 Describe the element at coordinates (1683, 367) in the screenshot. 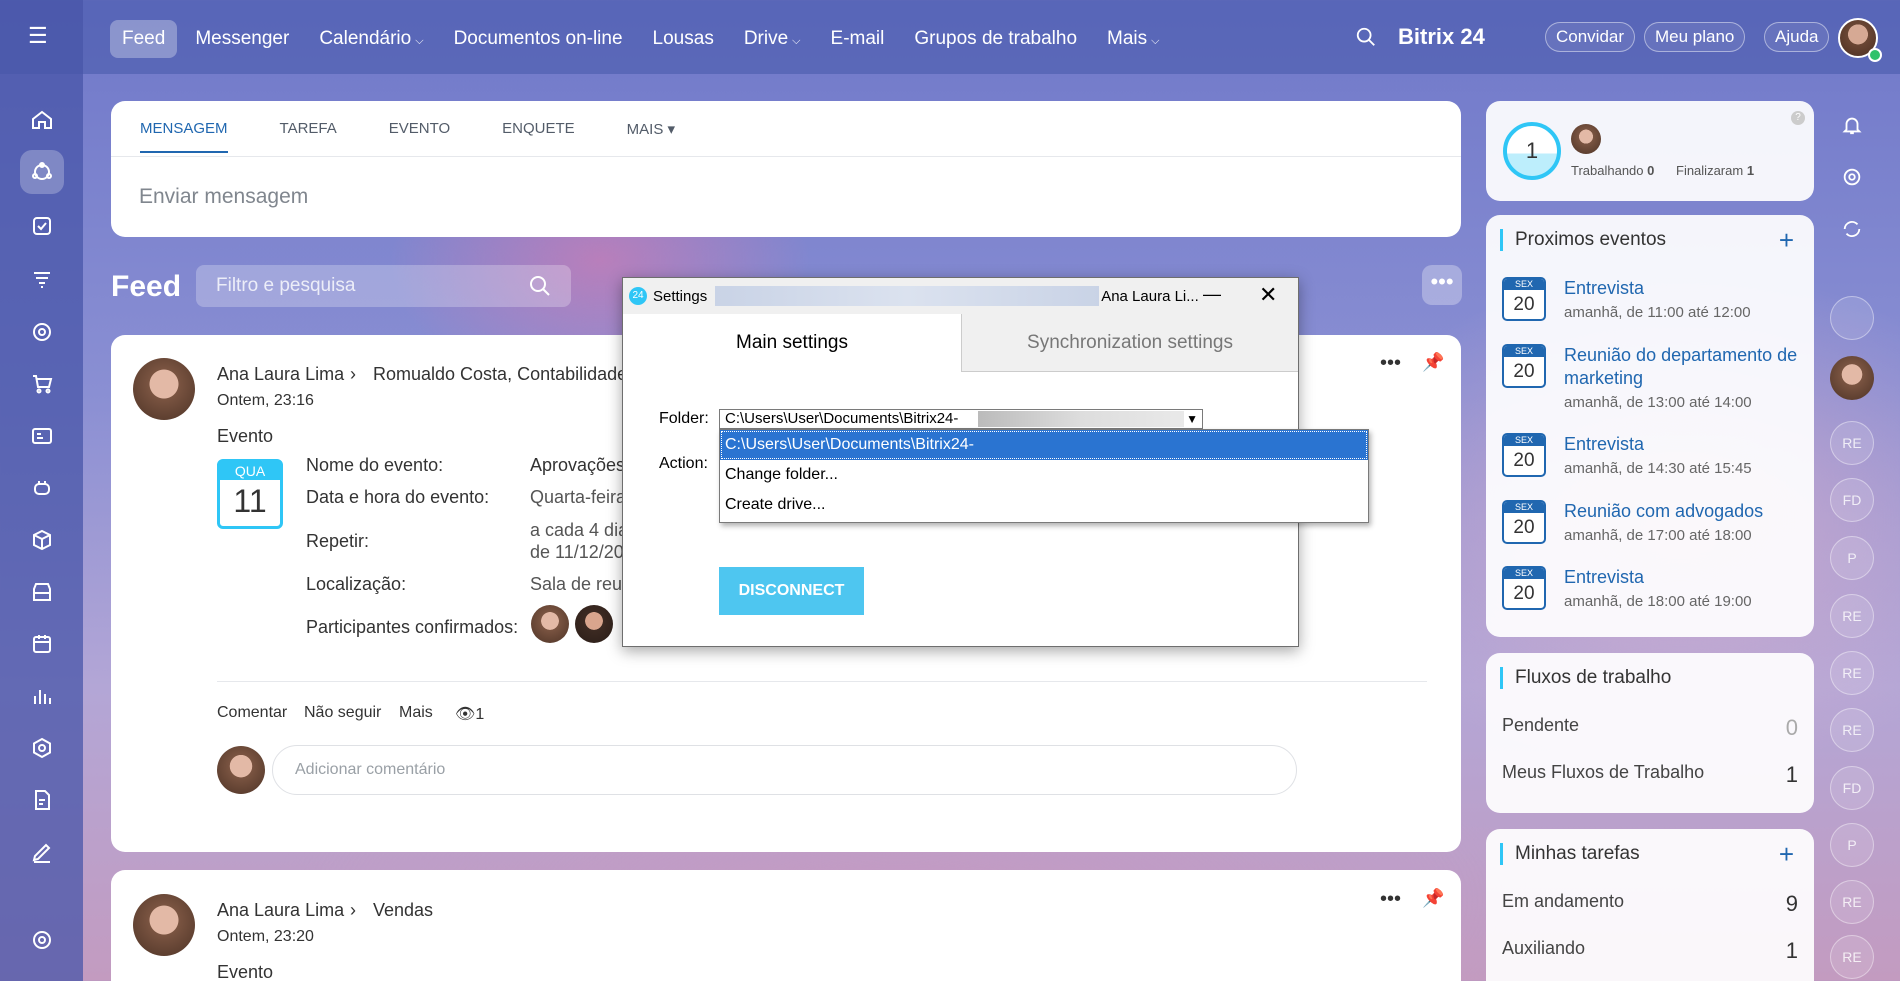

I see `event-title: Reunião do departamento de marketing` at that location.